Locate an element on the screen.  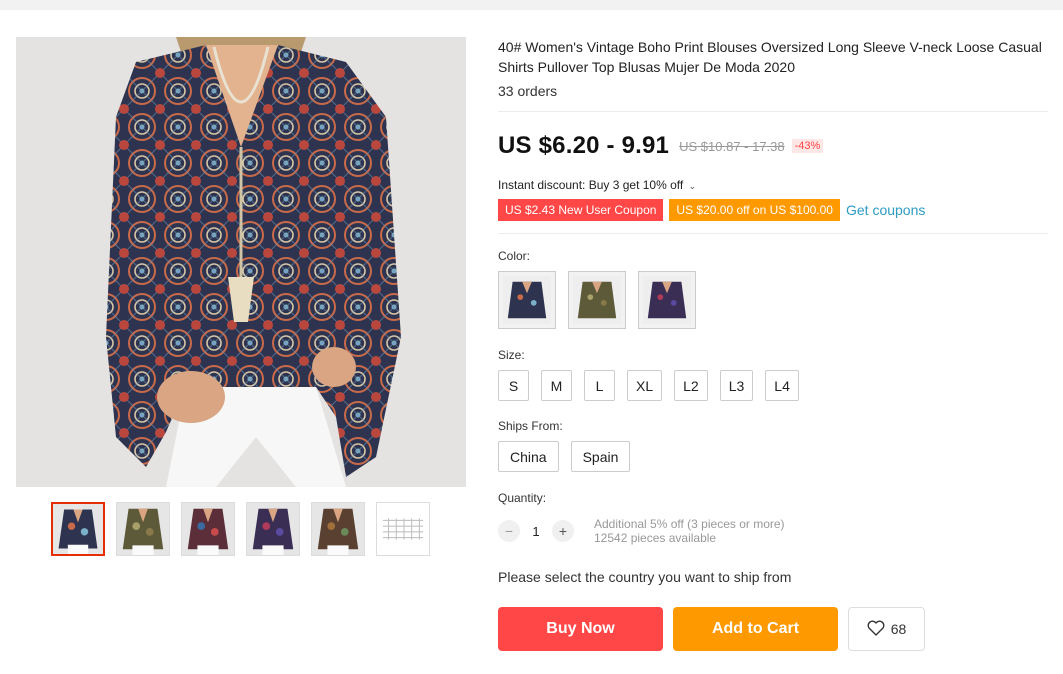
original-price: US $10.87 - 17.38 is located at coordinates (732, 146).